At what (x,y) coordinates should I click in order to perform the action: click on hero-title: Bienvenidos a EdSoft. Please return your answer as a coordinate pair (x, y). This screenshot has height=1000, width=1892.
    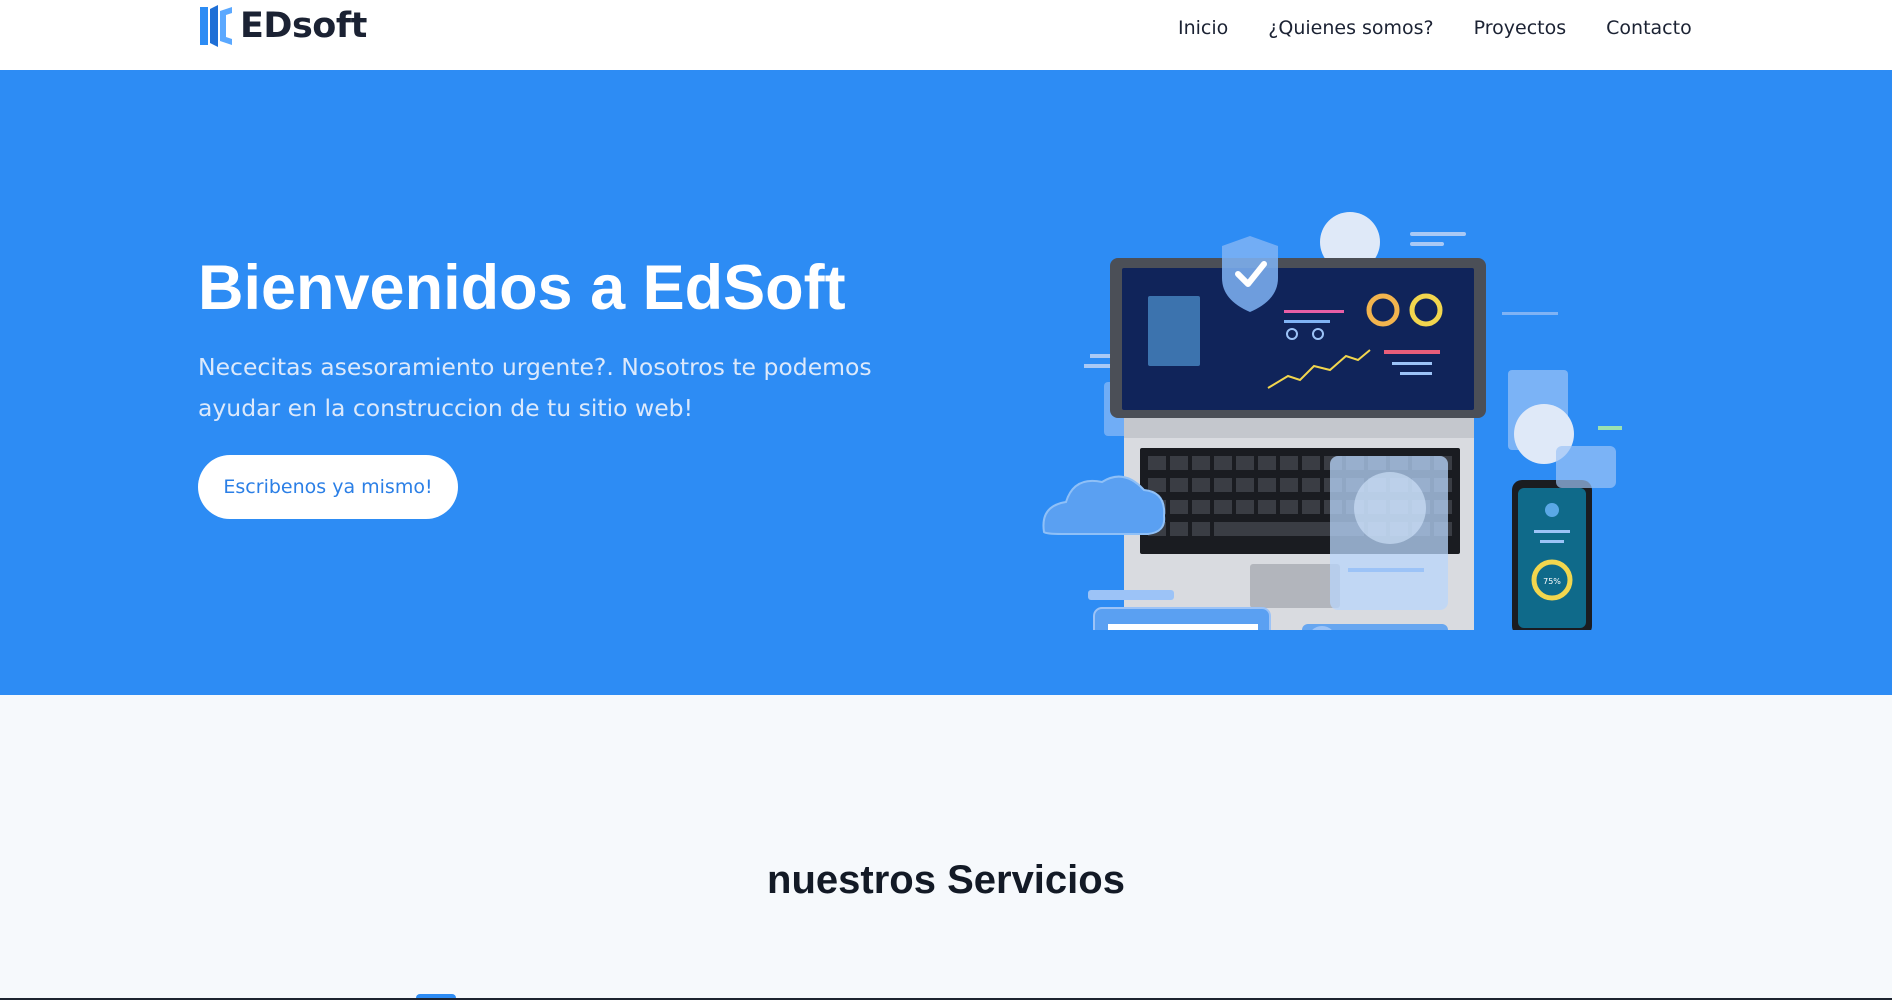
    Looking at the image, I should click on (522, 288).